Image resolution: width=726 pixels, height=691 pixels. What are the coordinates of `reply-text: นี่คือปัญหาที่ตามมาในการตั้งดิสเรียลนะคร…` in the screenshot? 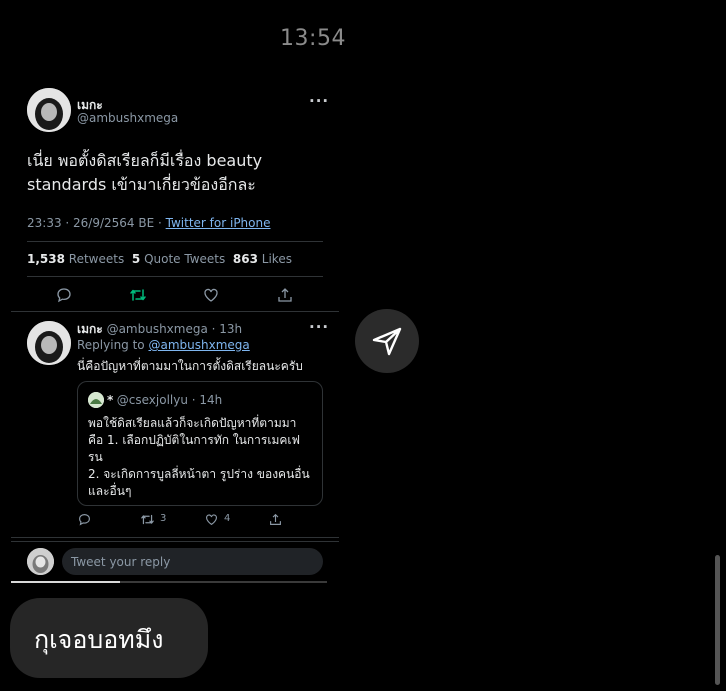 It's located at (190, 366).